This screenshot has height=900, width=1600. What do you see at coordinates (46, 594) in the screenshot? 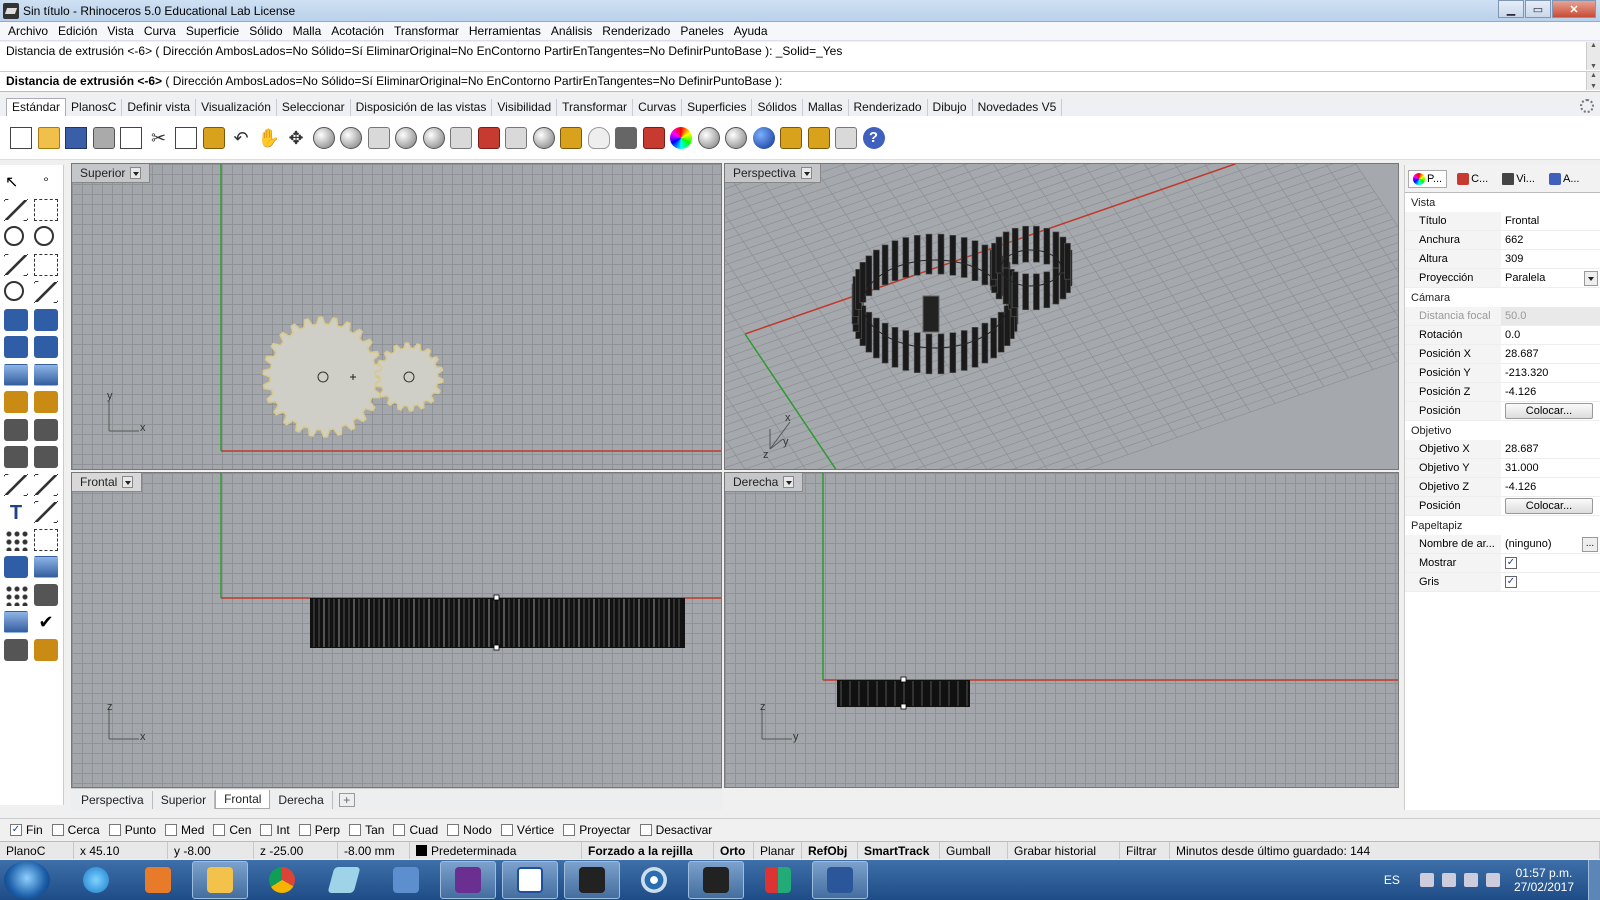
I see `align-icon` at bounding box center [46, 594].